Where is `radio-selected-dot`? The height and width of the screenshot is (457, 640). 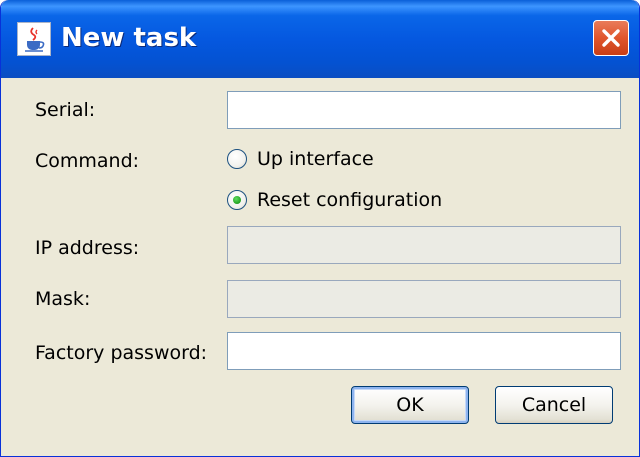 radio-selected-dot is located at coordinates (237, 200).